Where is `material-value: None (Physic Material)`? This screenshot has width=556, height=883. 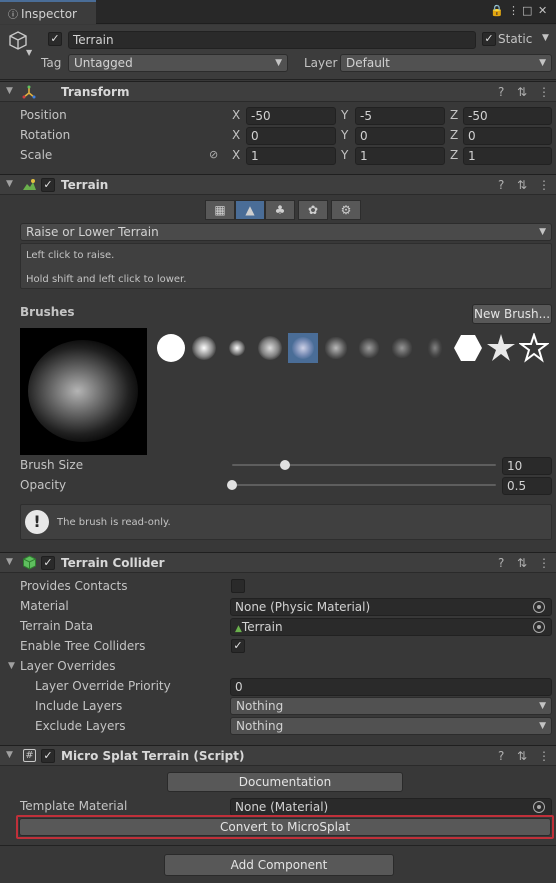
material-value: None (Physic Material) is located at coordinates (303, 607).